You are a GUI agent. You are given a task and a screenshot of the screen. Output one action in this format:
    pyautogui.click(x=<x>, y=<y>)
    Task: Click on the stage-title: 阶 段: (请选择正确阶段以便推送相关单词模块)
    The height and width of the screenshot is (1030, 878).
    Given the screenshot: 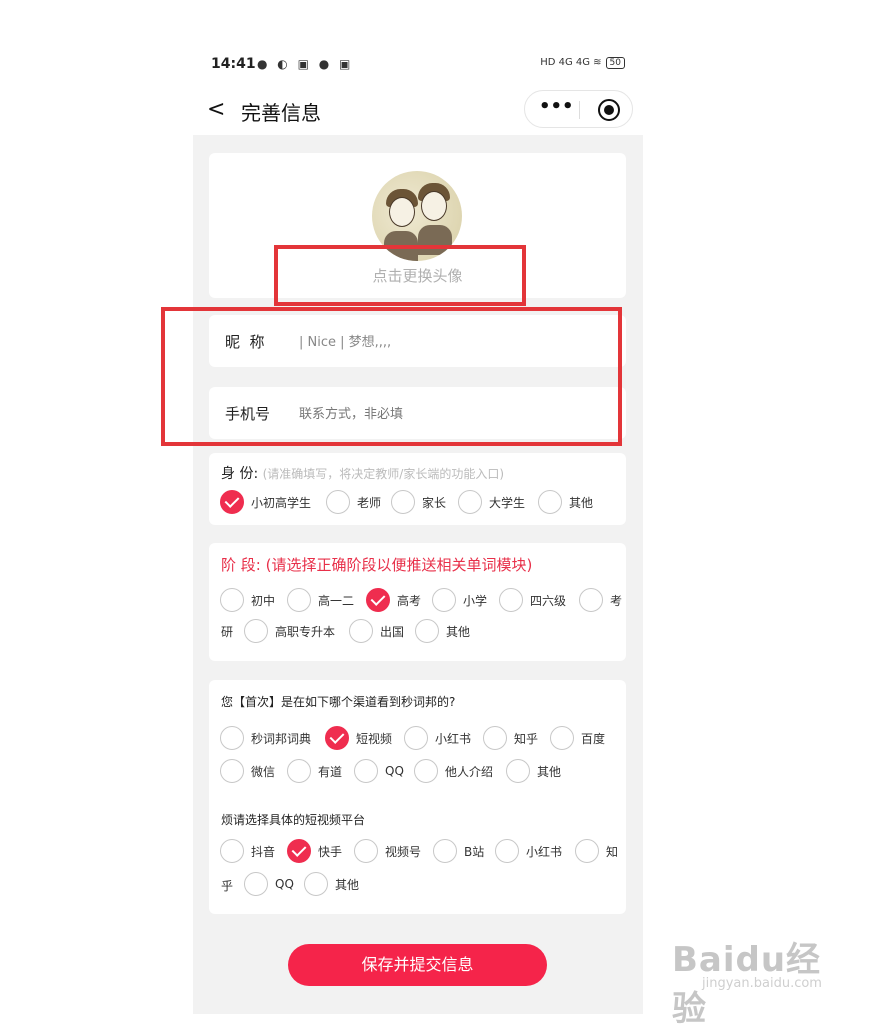 What is the action you would take?
    pyautogui.click(x=377, y=565)
    